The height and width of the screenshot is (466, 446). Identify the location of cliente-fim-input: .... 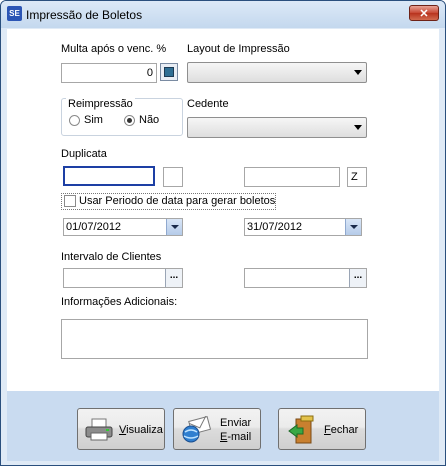
(305, 278).